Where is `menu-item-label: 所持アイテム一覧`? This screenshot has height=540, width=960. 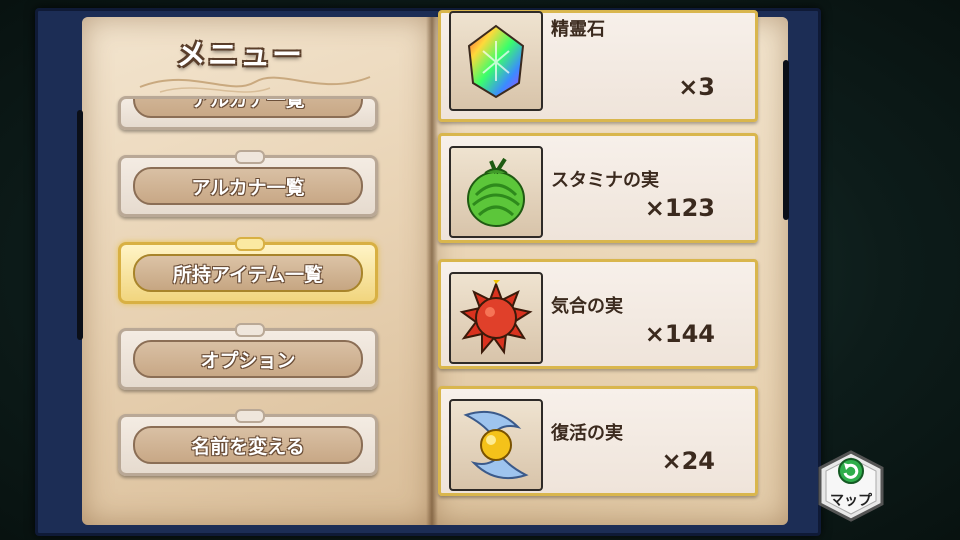
menu-item-label: 所持アイテム一覧 is located at coordinates (248, 274).